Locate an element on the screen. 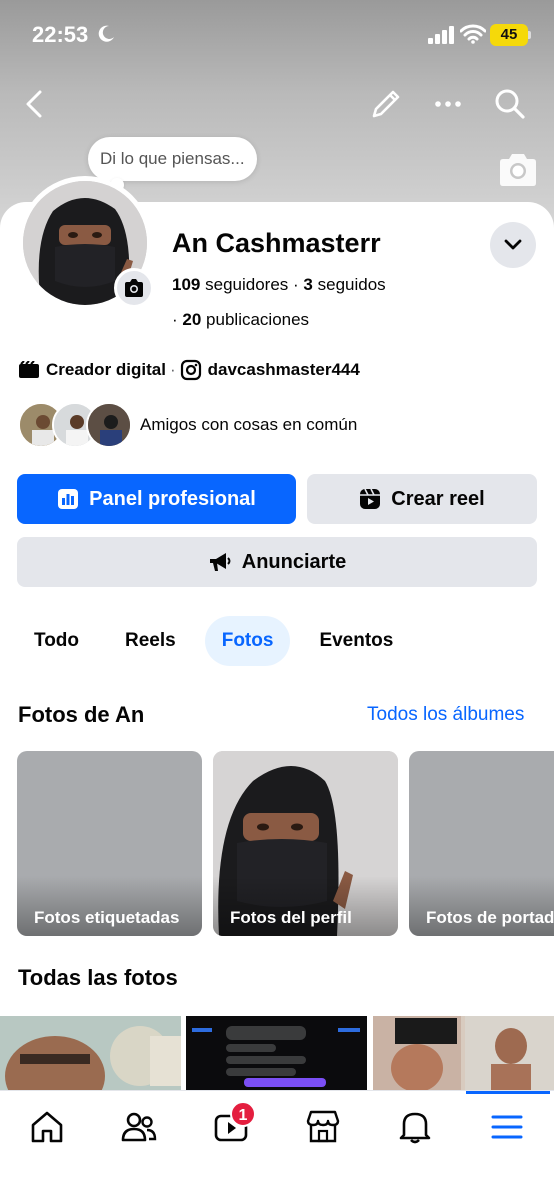 The height and width of the screenshot is (1200, 554). friends-icon is located at coordinates (139, 1127).